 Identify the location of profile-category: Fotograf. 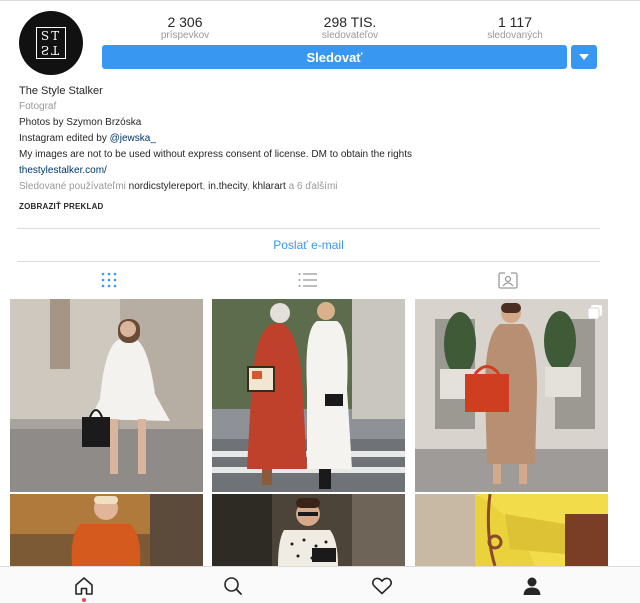
(38, 106).